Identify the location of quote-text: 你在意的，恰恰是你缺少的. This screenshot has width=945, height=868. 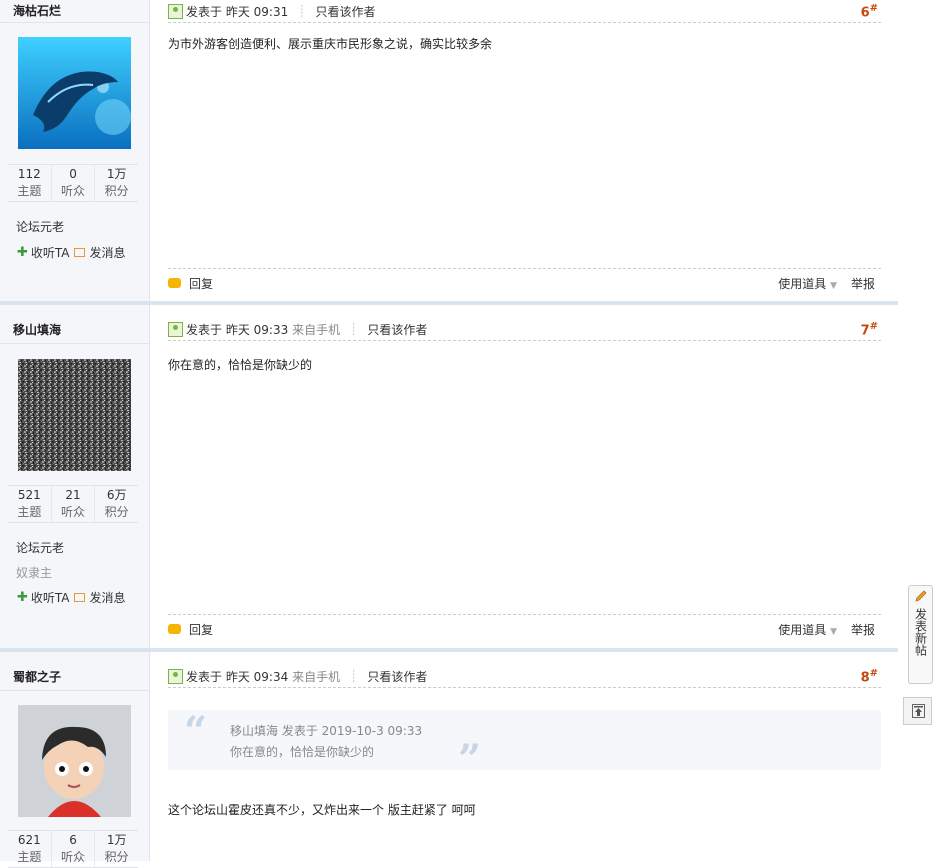
(302, 752).